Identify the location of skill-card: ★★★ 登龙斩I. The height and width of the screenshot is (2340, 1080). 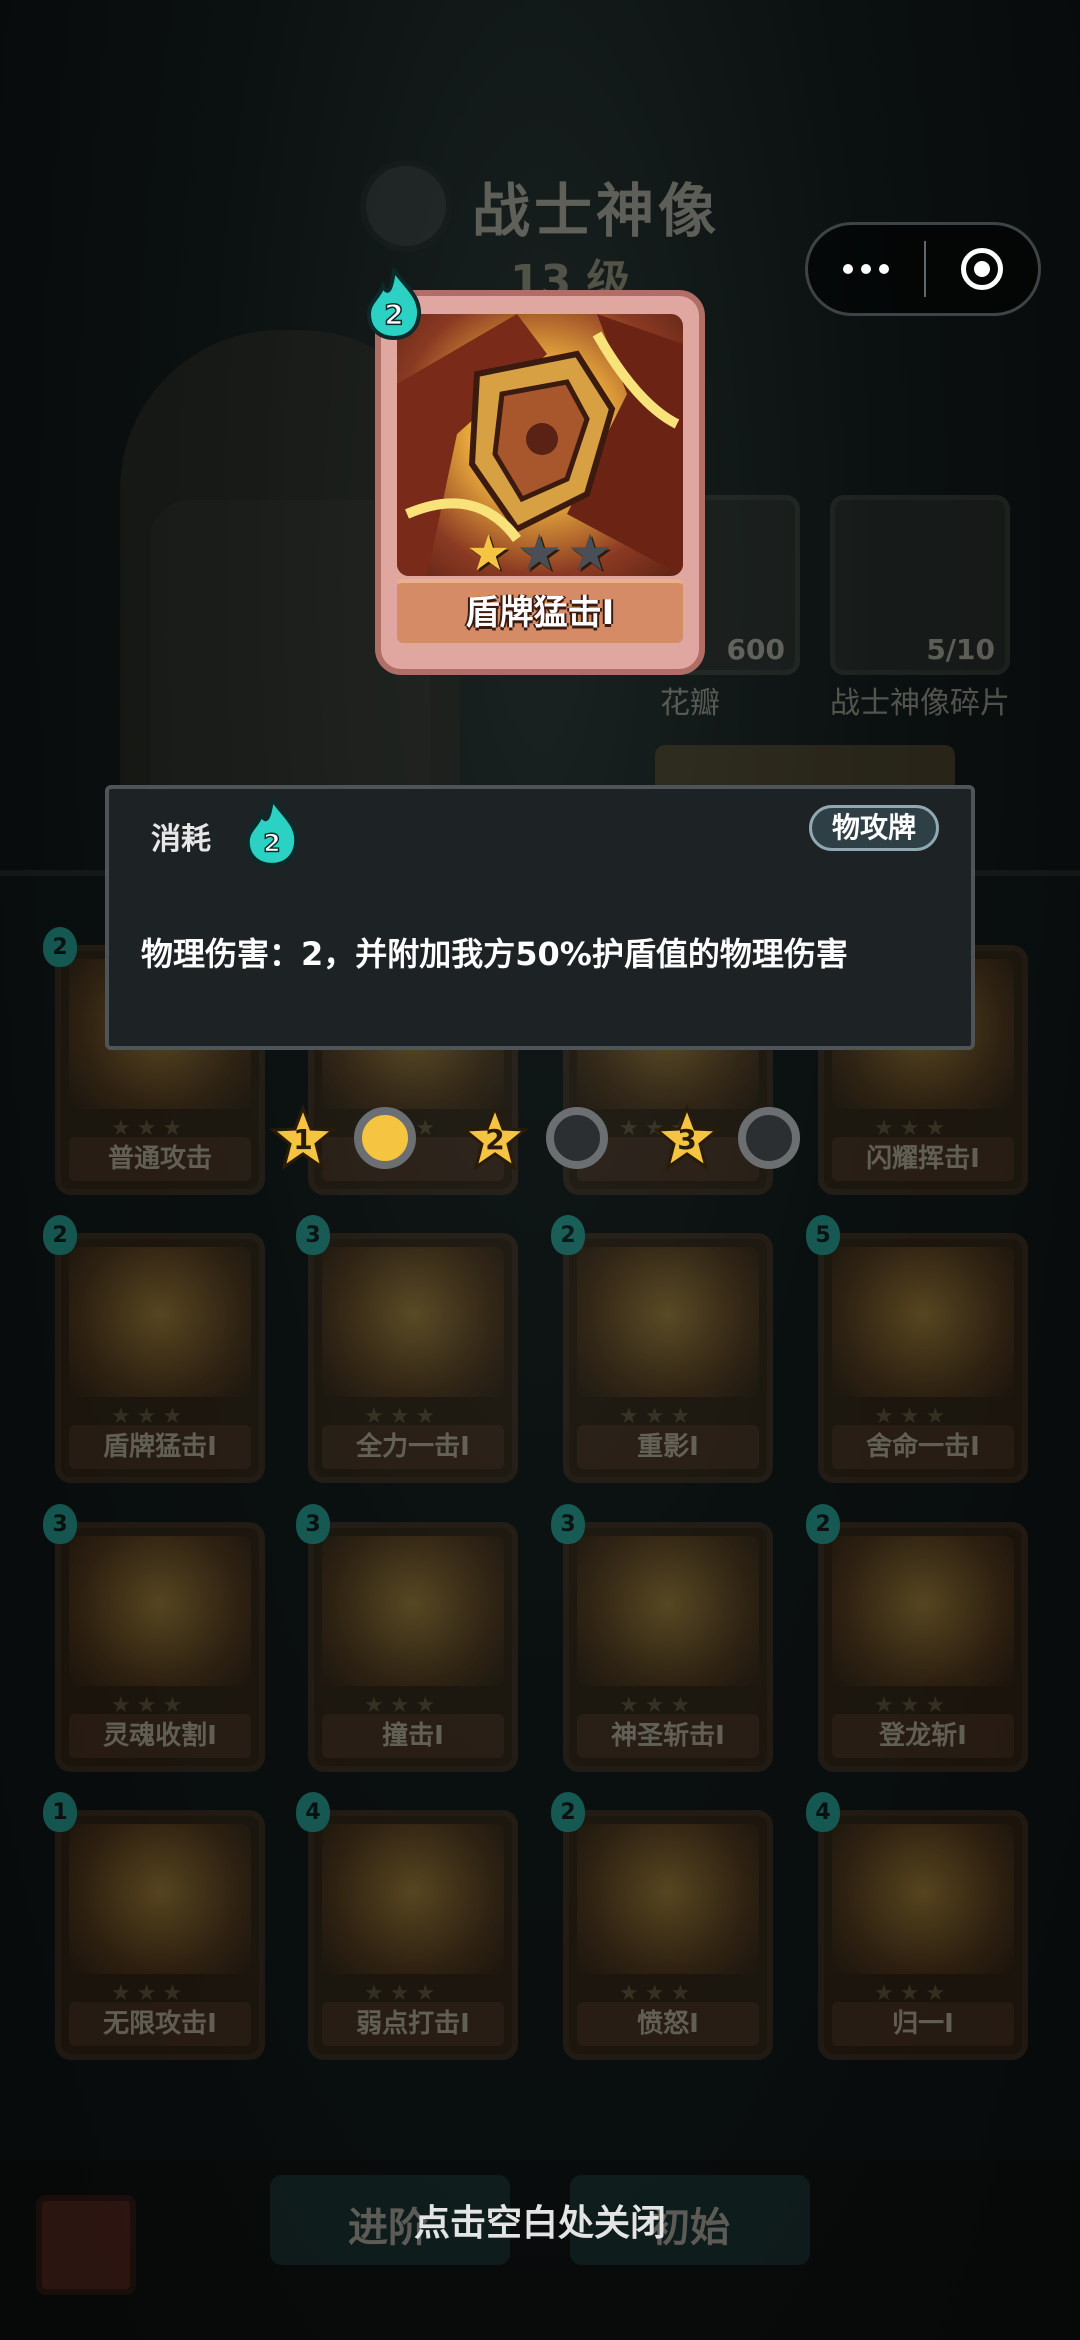
(923, 1647).